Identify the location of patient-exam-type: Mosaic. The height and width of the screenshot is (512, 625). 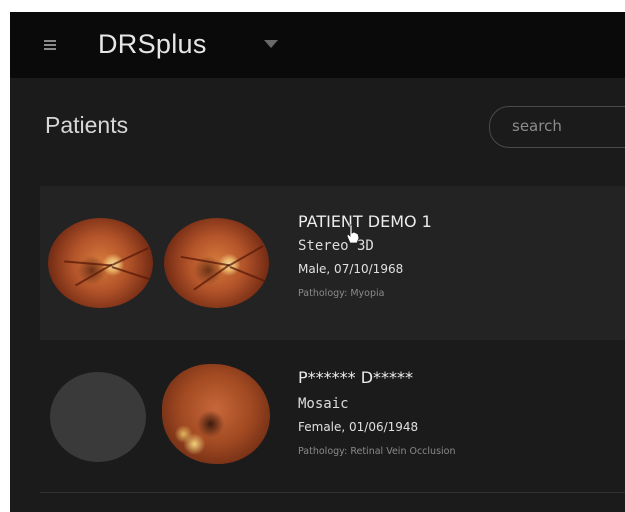
(323, 404).